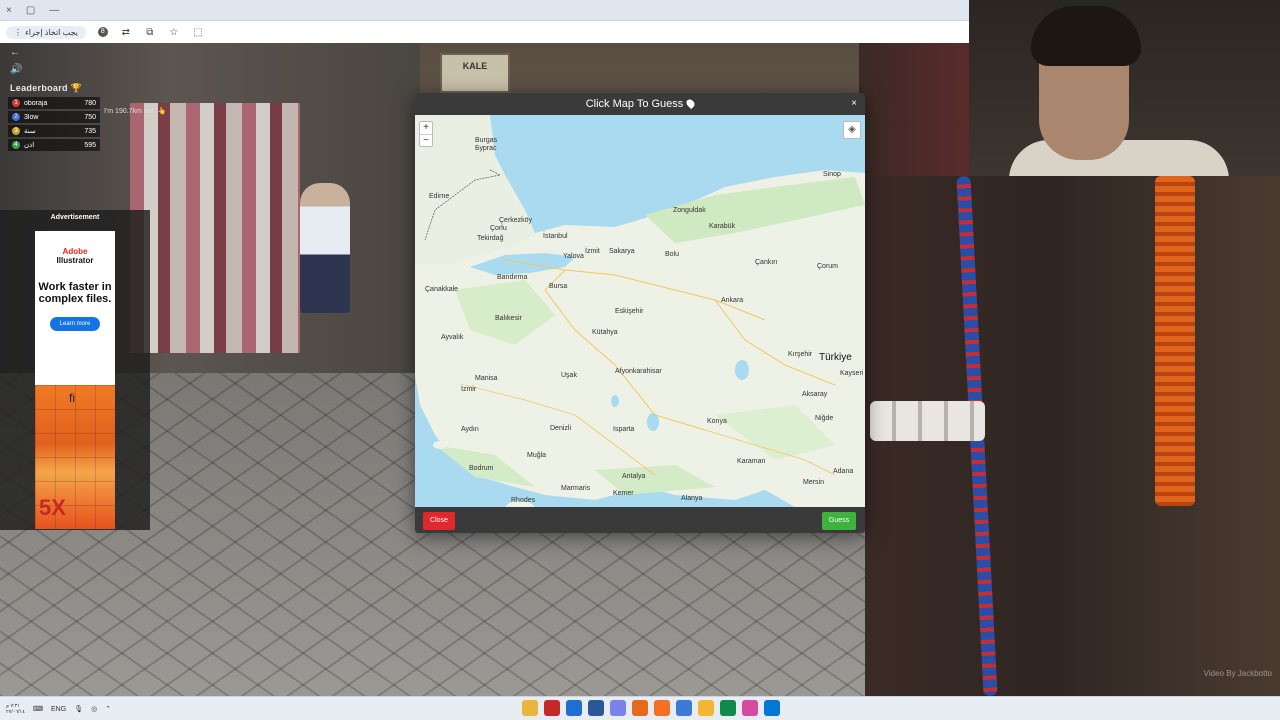 The image size is (1280, 720). What do you see at coordinates (80, 69) in the screenshot?
I see `speaker-icon: 🔊` at bounding box center [80, 69].